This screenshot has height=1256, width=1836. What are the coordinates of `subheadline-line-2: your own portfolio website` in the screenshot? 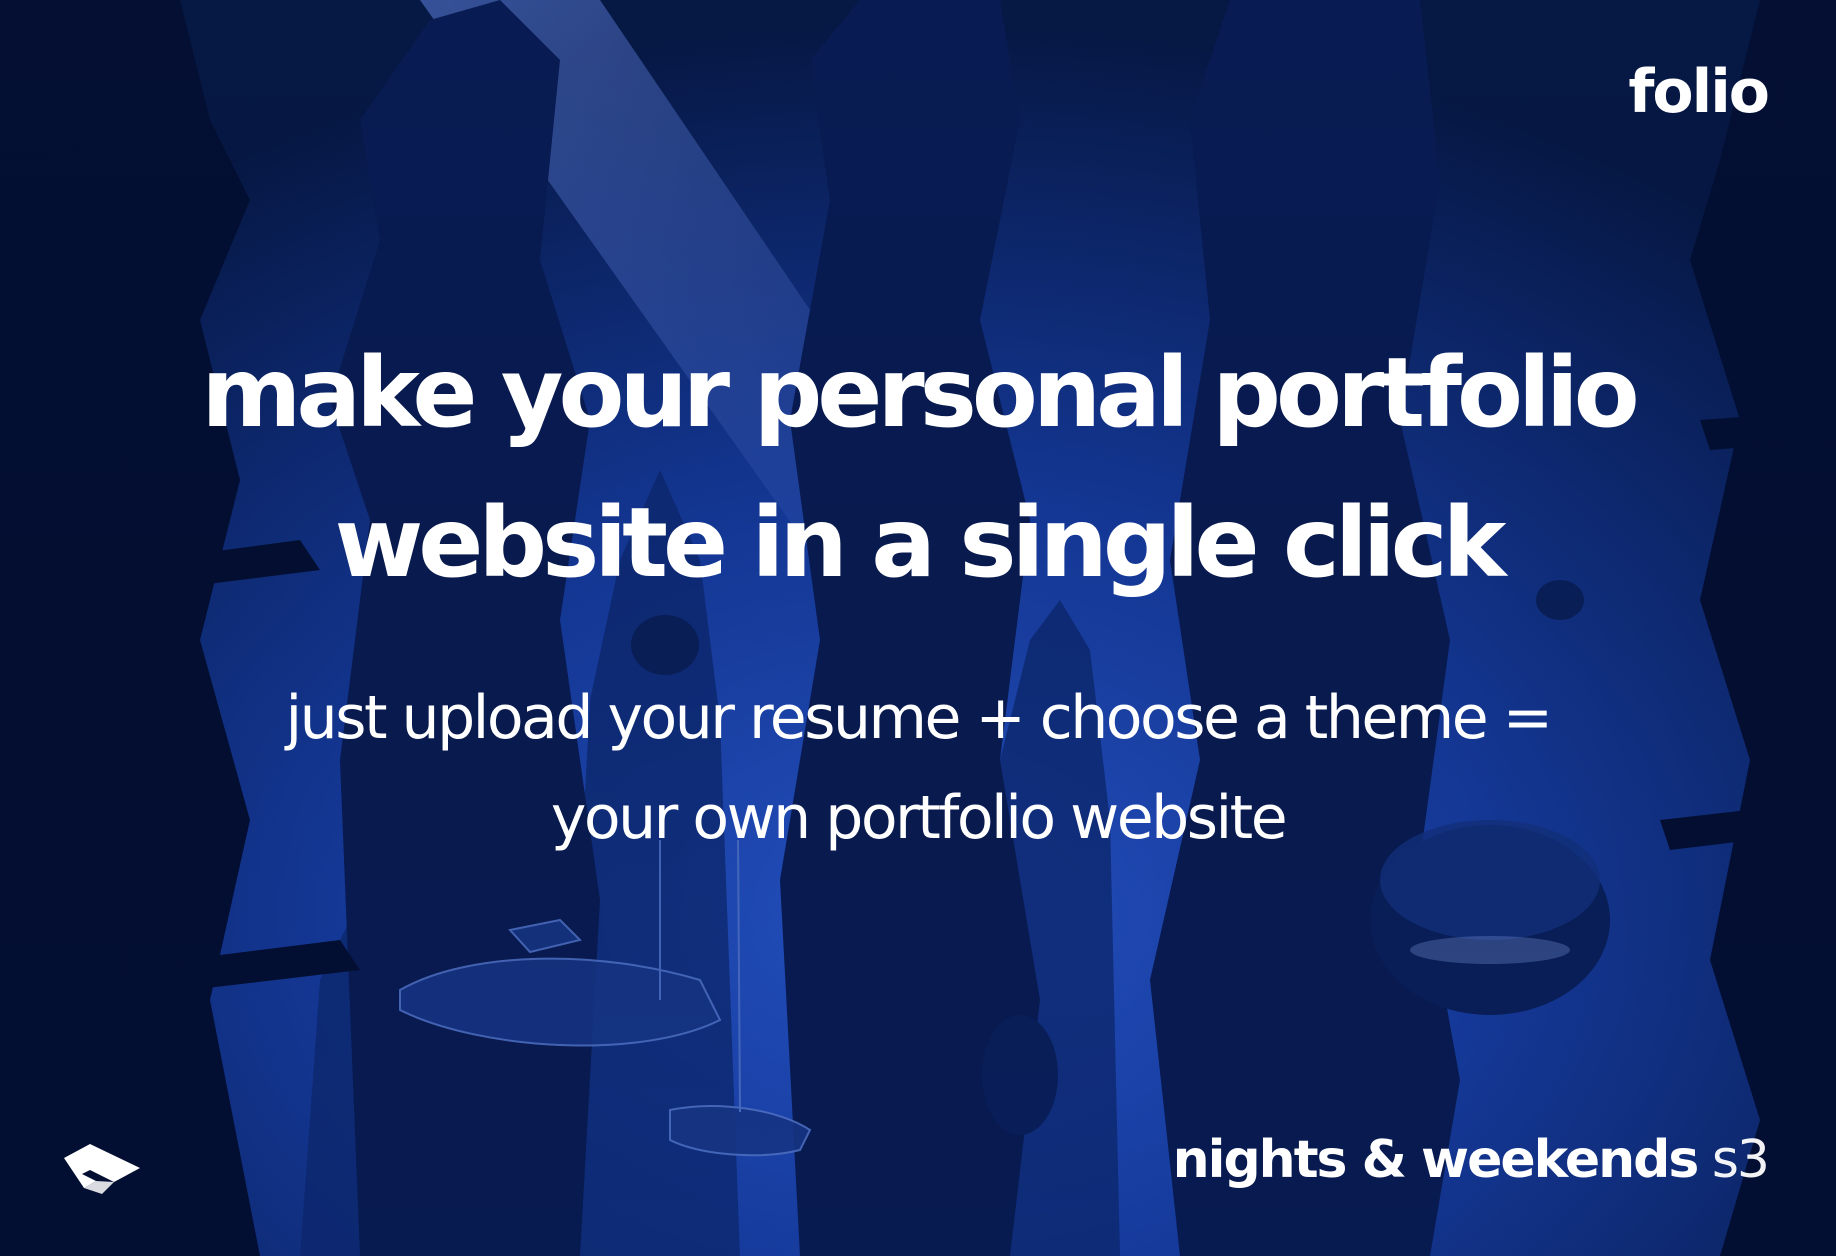 It's located at (919, 818).